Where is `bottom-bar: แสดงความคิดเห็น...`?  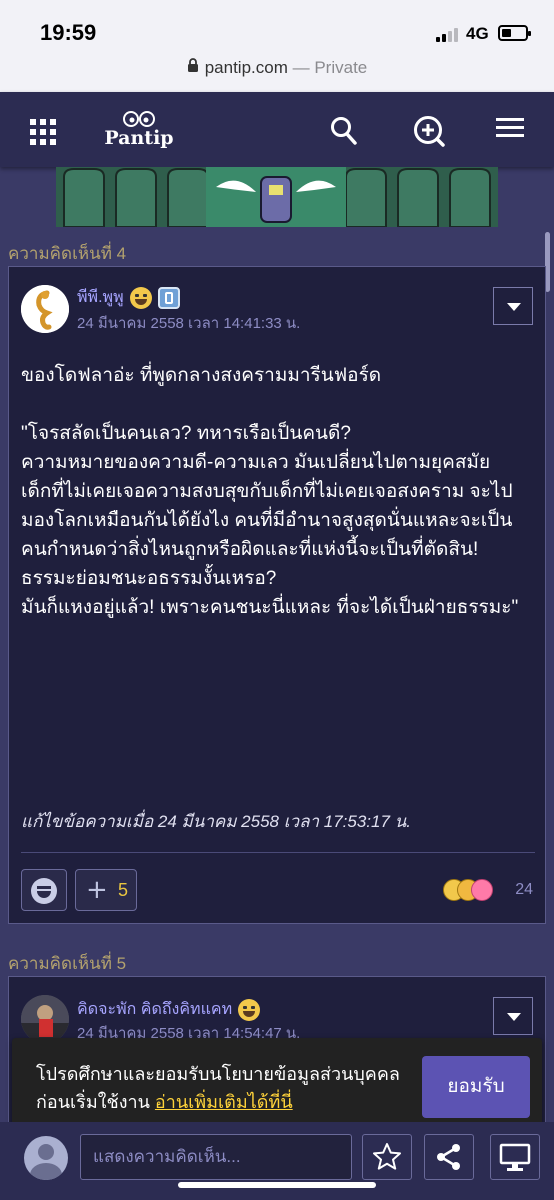 bottom-bar: แสดงความคิดเห็น... is located at coordinates (277, 1161).